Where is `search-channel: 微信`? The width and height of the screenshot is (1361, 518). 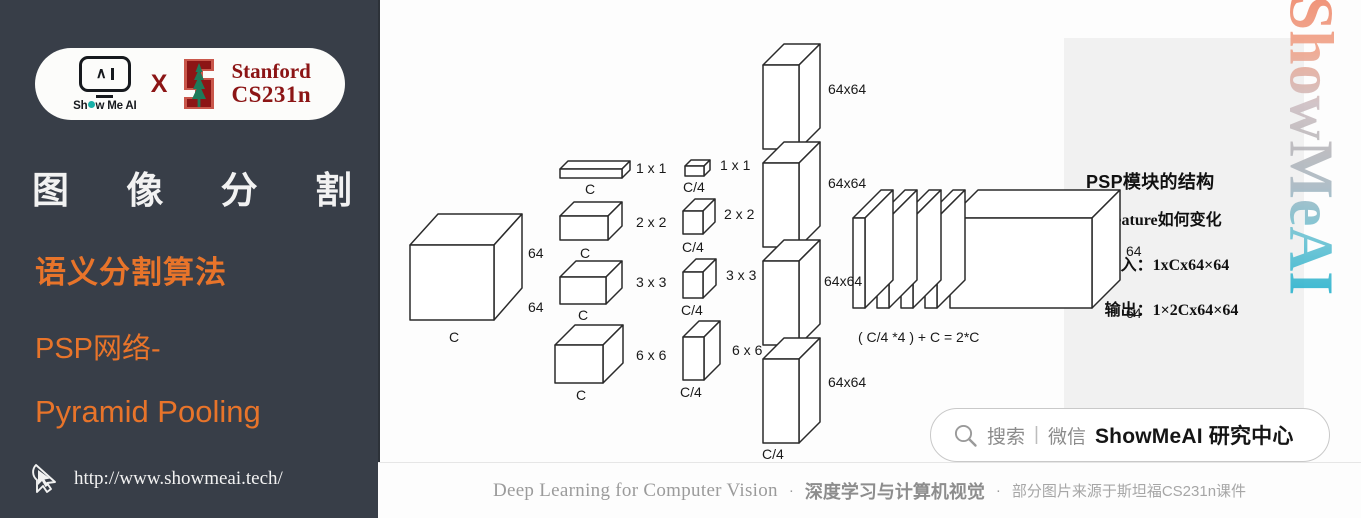 search-channel: 微信 is located at coordinates (1066, 437).